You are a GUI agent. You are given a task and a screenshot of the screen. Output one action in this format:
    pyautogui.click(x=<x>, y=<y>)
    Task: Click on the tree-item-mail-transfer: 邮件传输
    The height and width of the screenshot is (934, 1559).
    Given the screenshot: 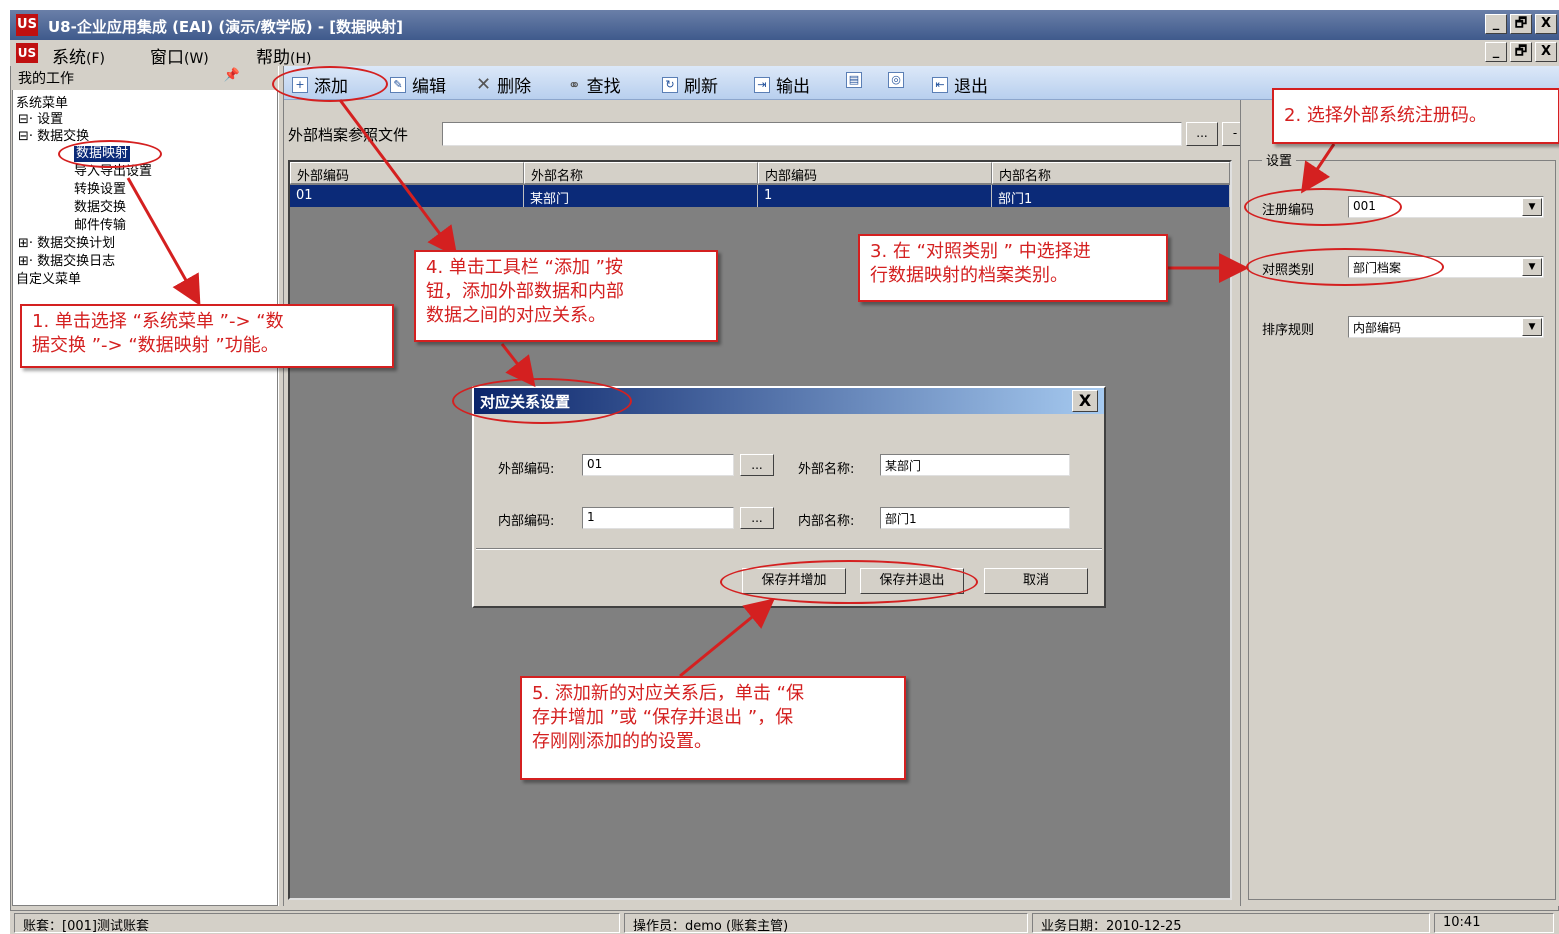 What is the action you would take?
    pyautogui.click(x=100, y=226)
    